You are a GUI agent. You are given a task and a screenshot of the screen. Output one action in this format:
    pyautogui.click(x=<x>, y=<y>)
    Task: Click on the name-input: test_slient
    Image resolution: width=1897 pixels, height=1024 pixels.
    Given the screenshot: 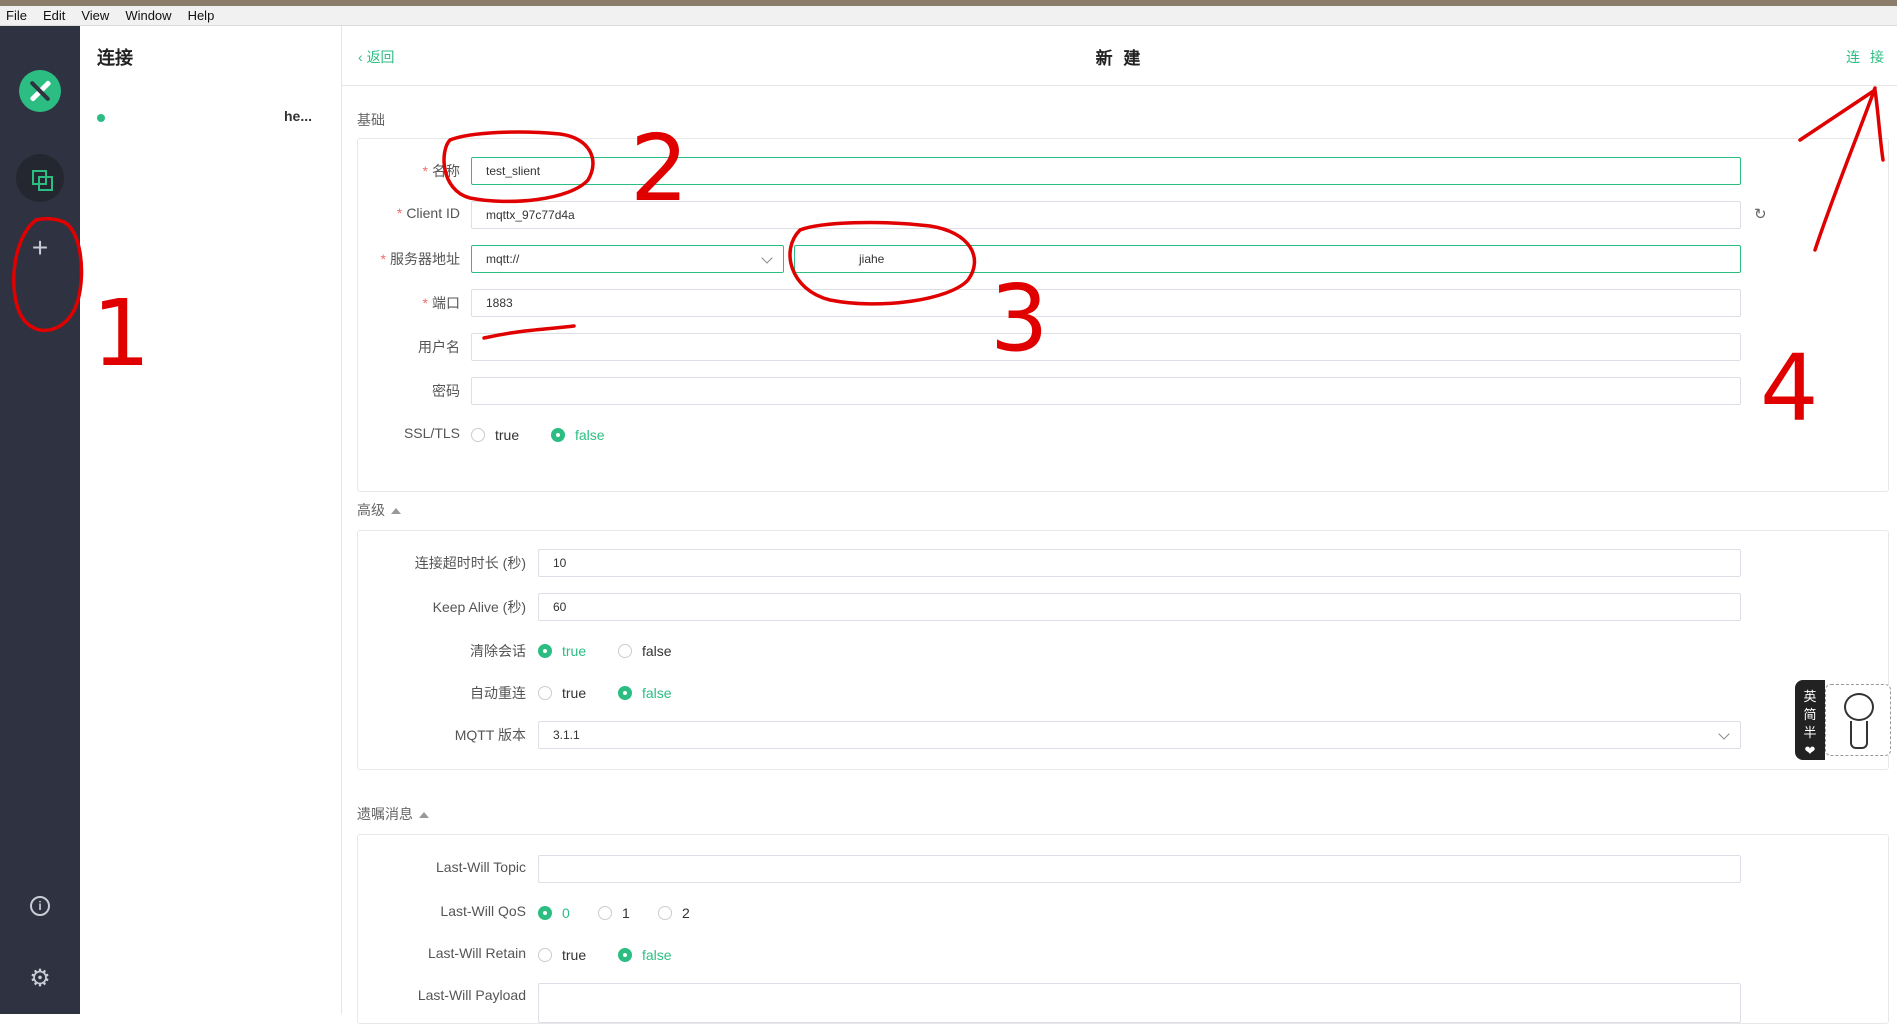 What is the action you would take?
    pyautogui.click(x=1106, y=171)
    